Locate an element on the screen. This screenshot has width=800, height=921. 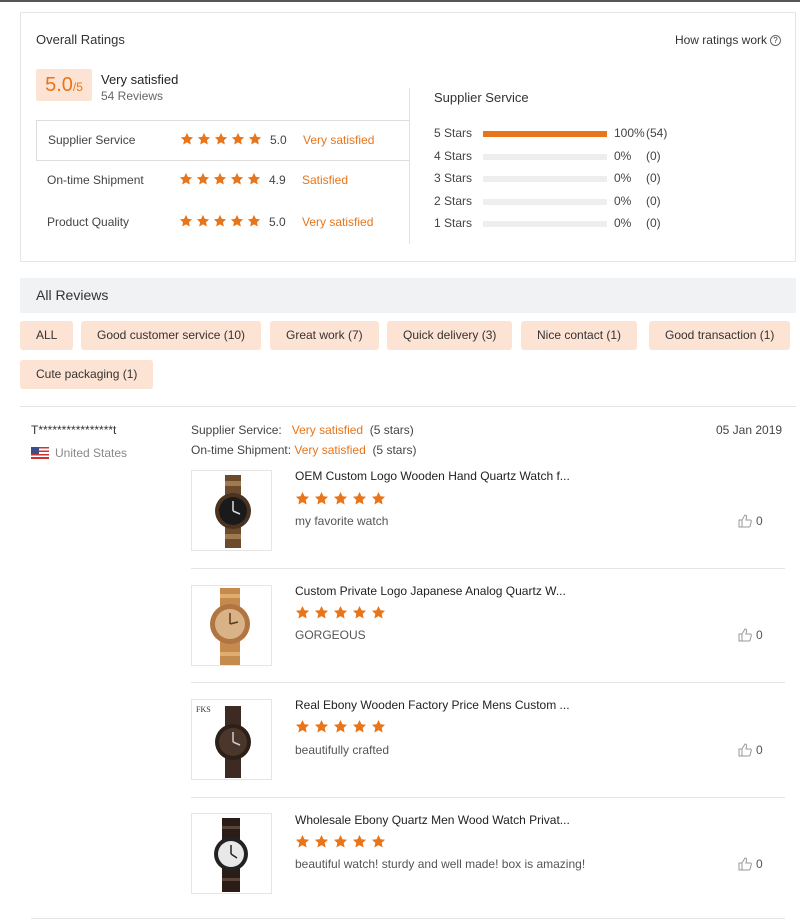
tag-filter-all: ALL is located at coordinates (47, 335).